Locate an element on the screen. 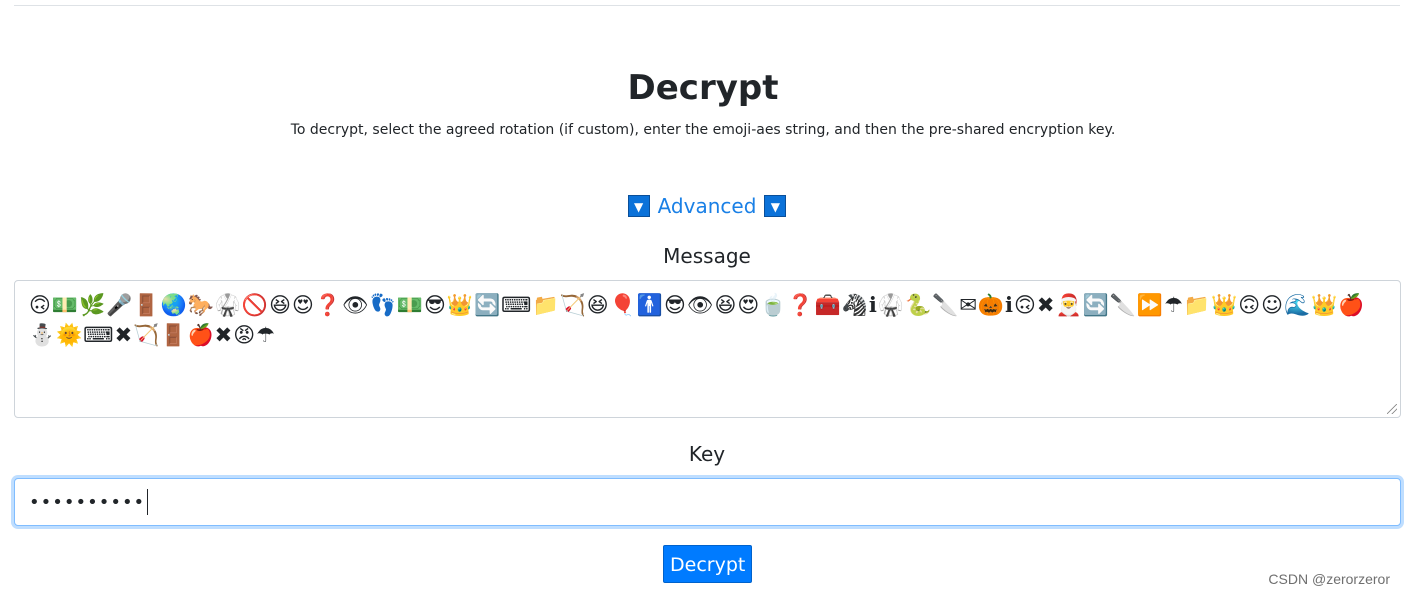  page-title: Decrypt is located at coordinates (703, 88).